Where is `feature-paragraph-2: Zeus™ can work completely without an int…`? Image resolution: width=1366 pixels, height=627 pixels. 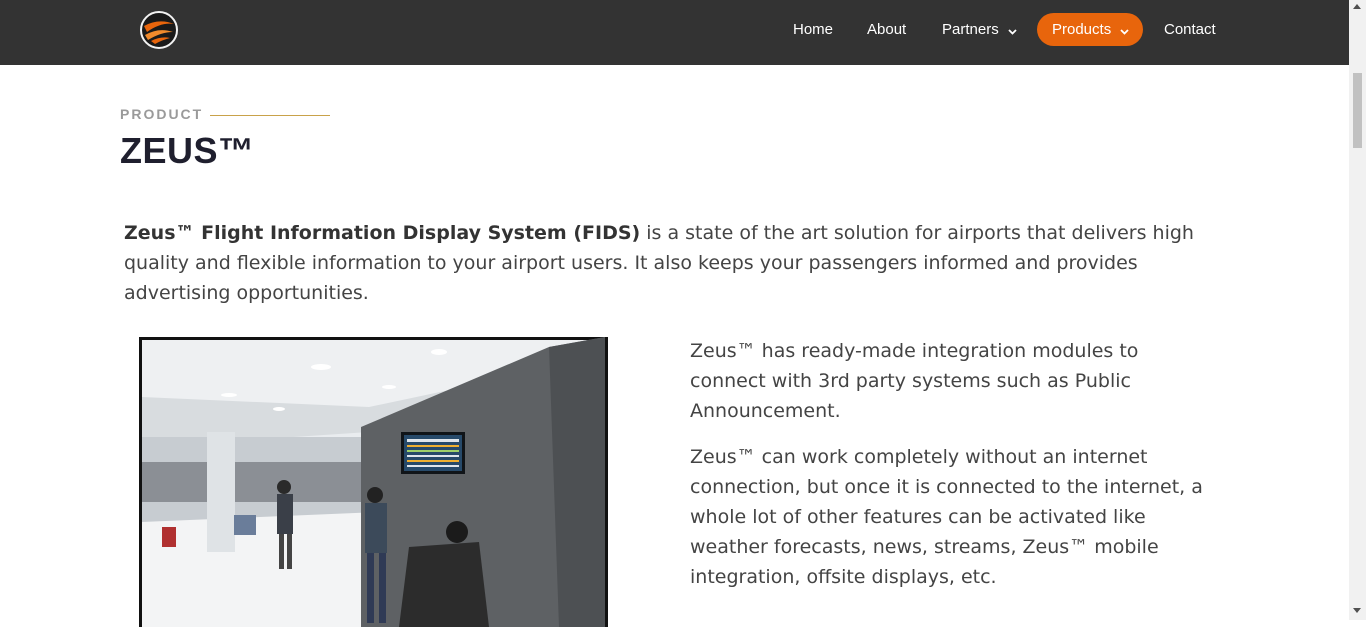
feature-paragraph-2: Zeus™ can work completely without an int… is located at coordinates (946, 517).